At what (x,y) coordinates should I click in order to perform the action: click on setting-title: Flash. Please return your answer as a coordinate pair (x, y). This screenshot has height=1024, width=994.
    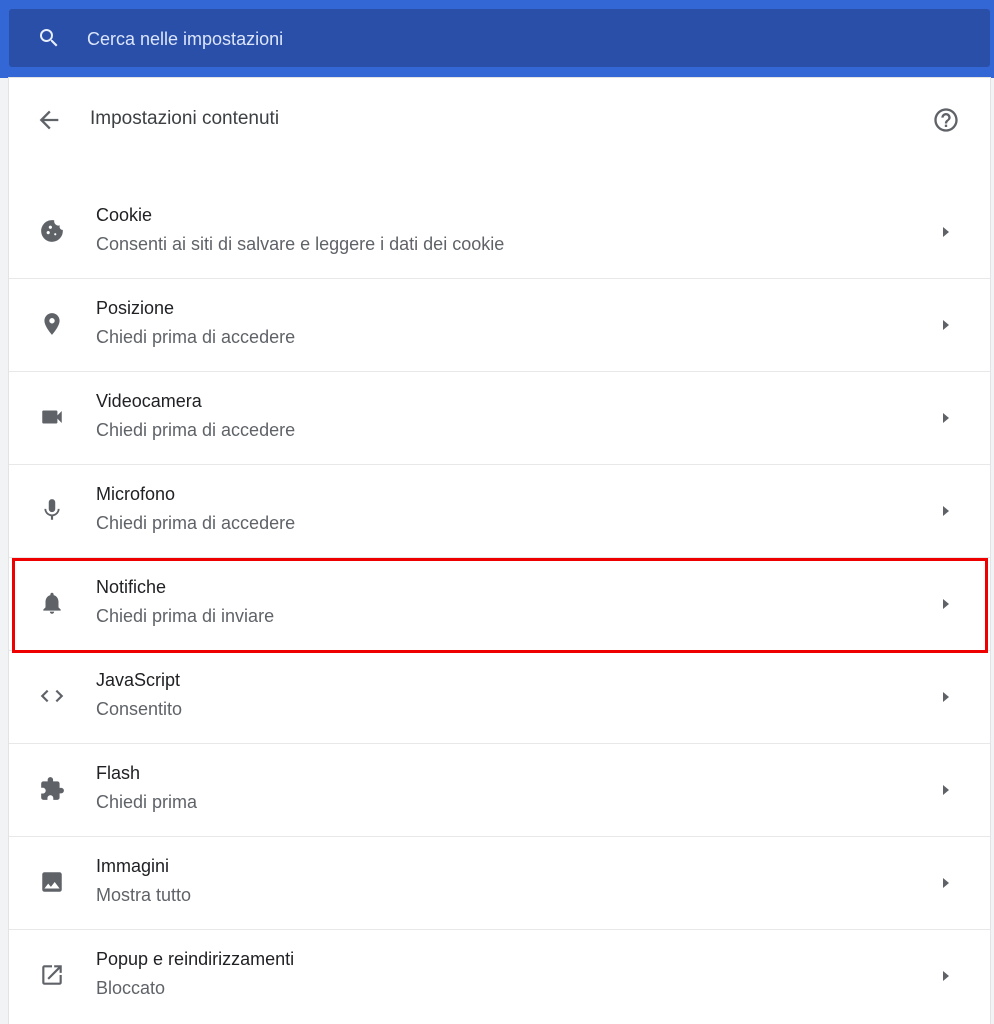
    Looking at the image, I should click on (118, 773).